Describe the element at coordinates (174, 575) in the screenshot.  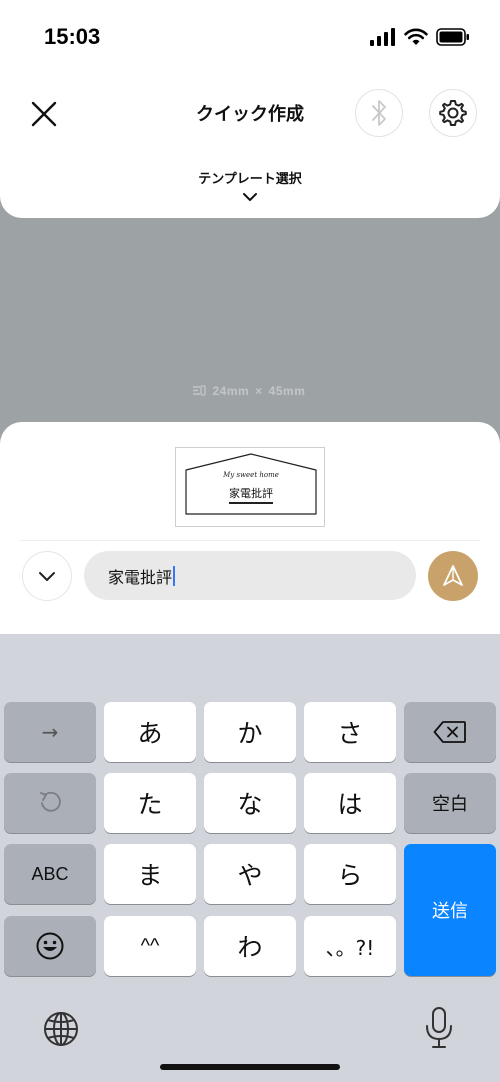
I see `text-caret` at that location.